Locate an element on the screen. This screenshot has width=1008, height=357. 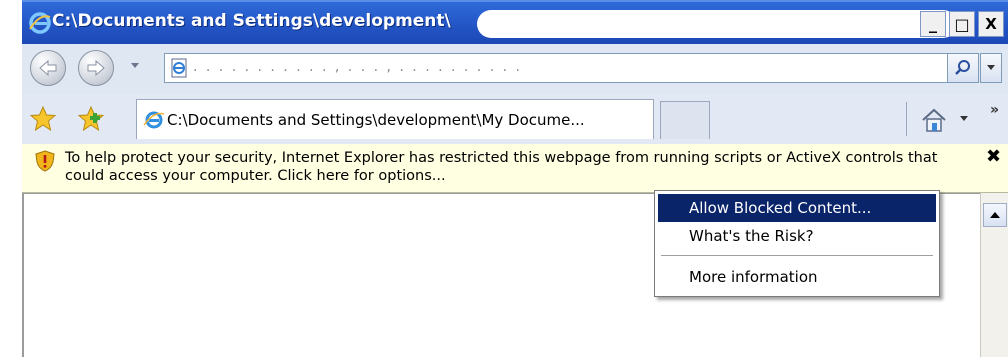
arrow-up-icon is located at coordinates (995, 215).